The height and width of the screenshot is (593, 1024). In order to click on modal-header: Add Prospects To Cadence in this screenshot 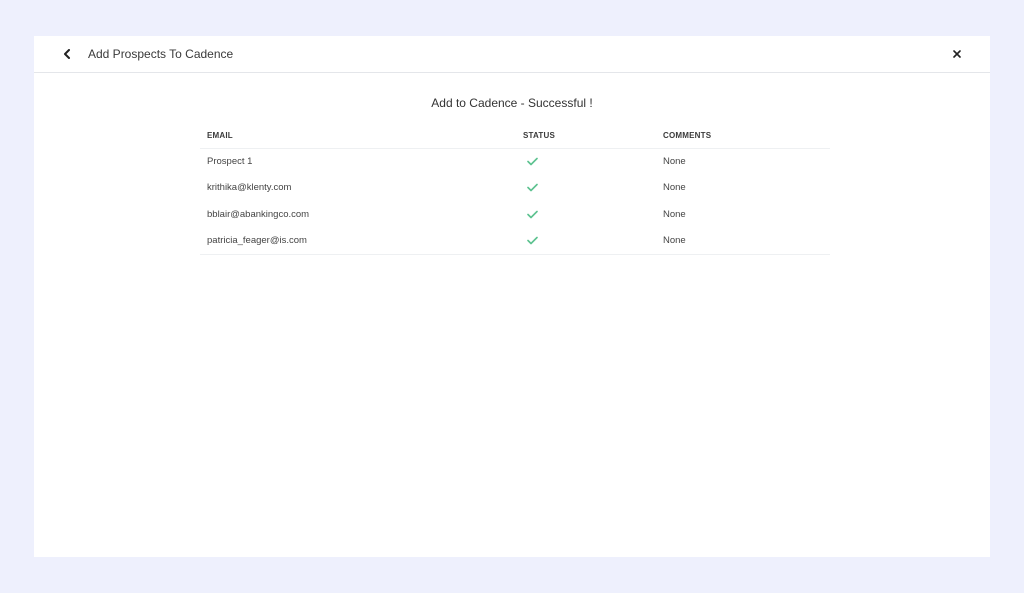, I will do `click(512, 54)`.